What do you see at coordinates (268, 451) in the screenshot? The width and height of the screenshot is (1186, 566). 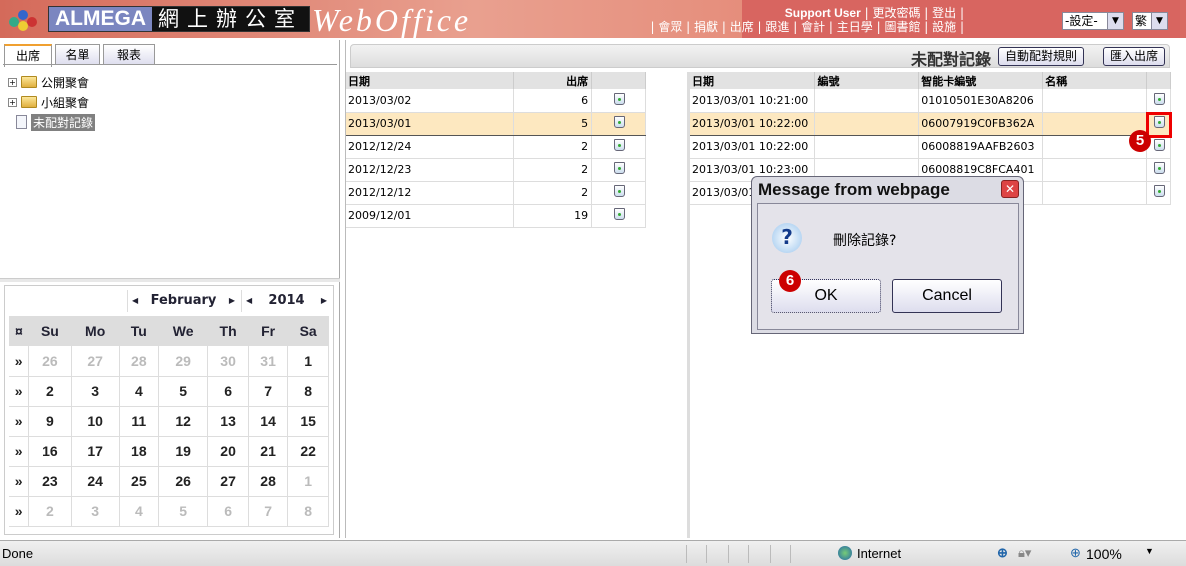 I see `calendar-day: 21` at bounding box center [268, 451].